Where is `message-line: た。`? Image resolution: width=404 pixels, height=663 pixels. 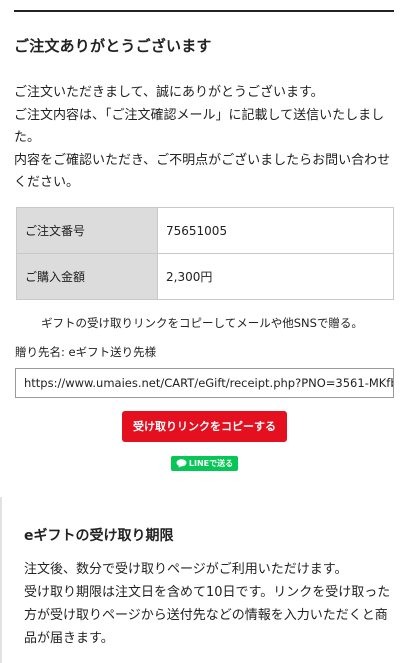 message-line: た。 is located at coordinates (27, 137).